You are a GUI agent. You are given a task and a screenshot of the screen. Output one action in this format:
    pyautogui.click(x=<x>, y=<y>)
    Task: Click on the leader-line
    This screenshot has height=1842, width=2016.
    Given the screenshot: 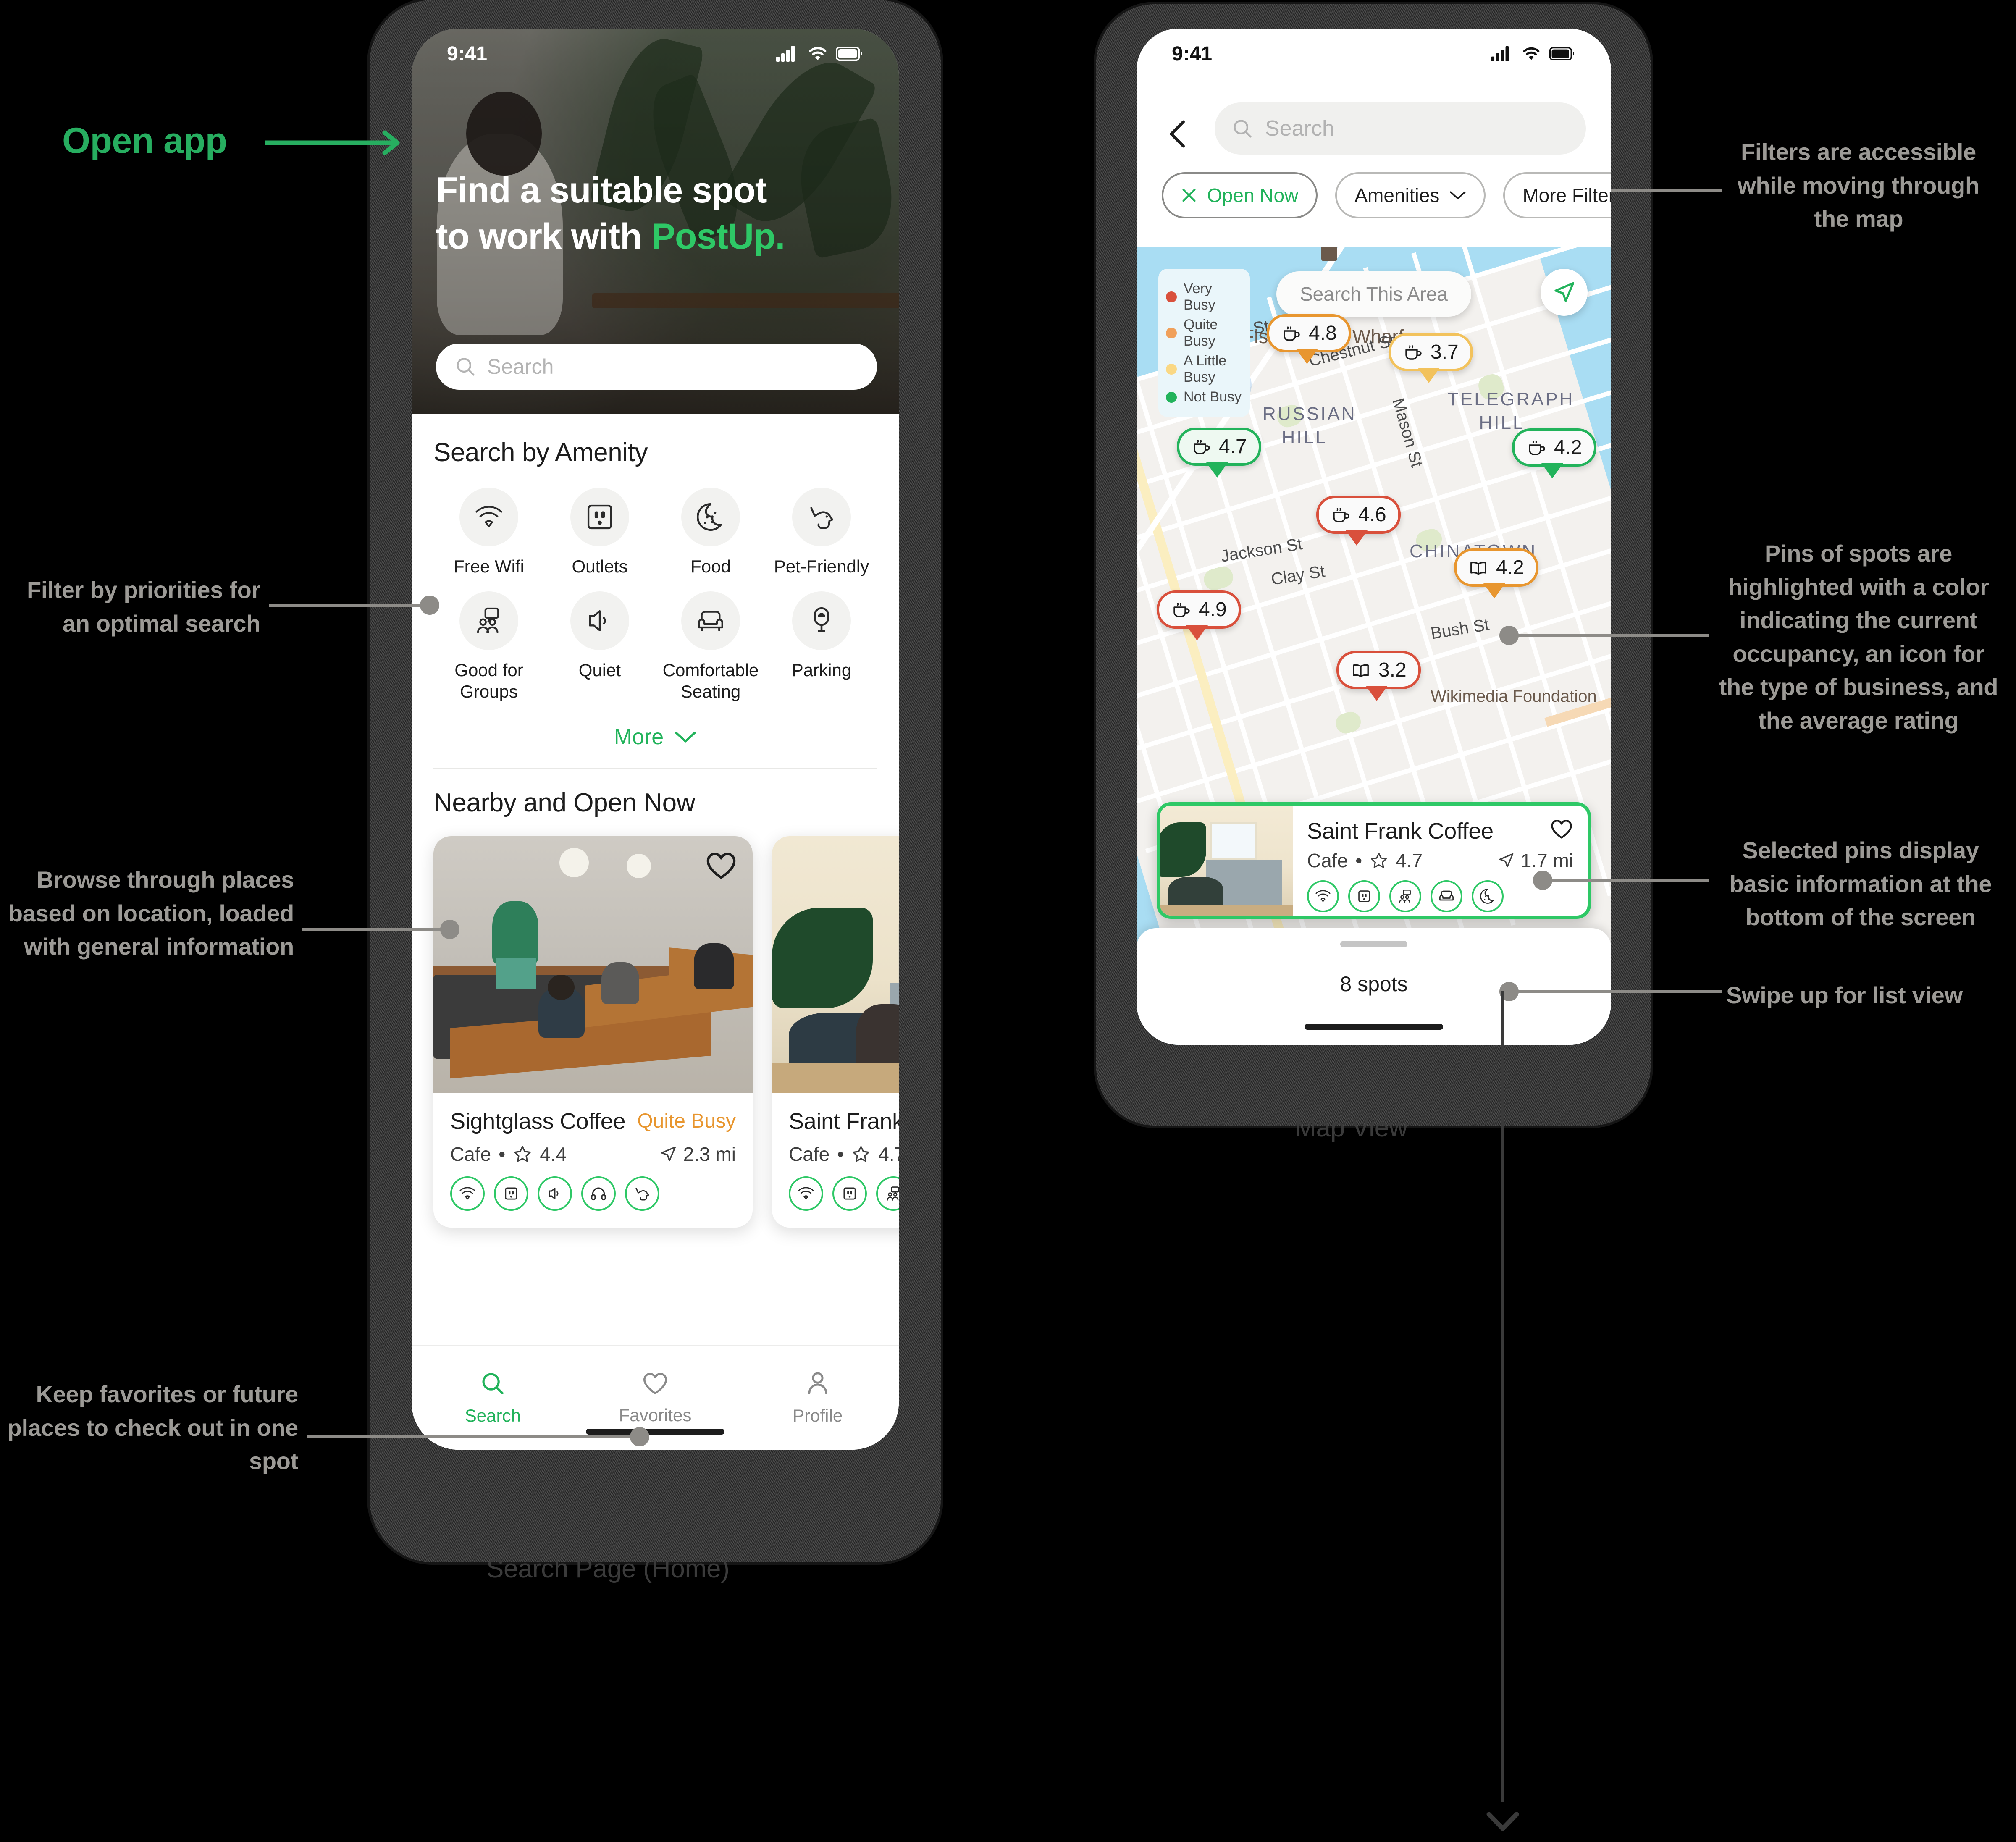 What is the action you would take?
    pyautogui.click(x=475, y=1437)
    